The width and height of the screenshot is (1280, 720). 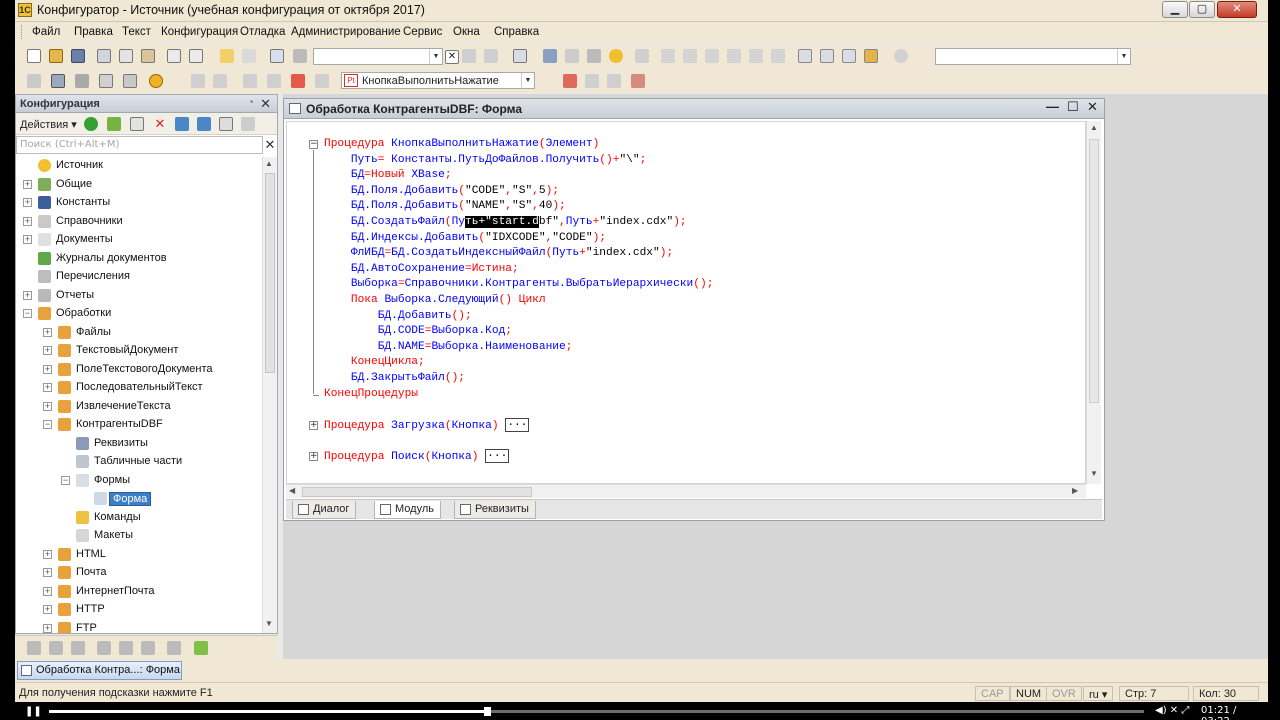 What do you see at coordinates (734, 56) in the screenshot?
I see `bookmark-next-icon` at bounding box center [734, 56].